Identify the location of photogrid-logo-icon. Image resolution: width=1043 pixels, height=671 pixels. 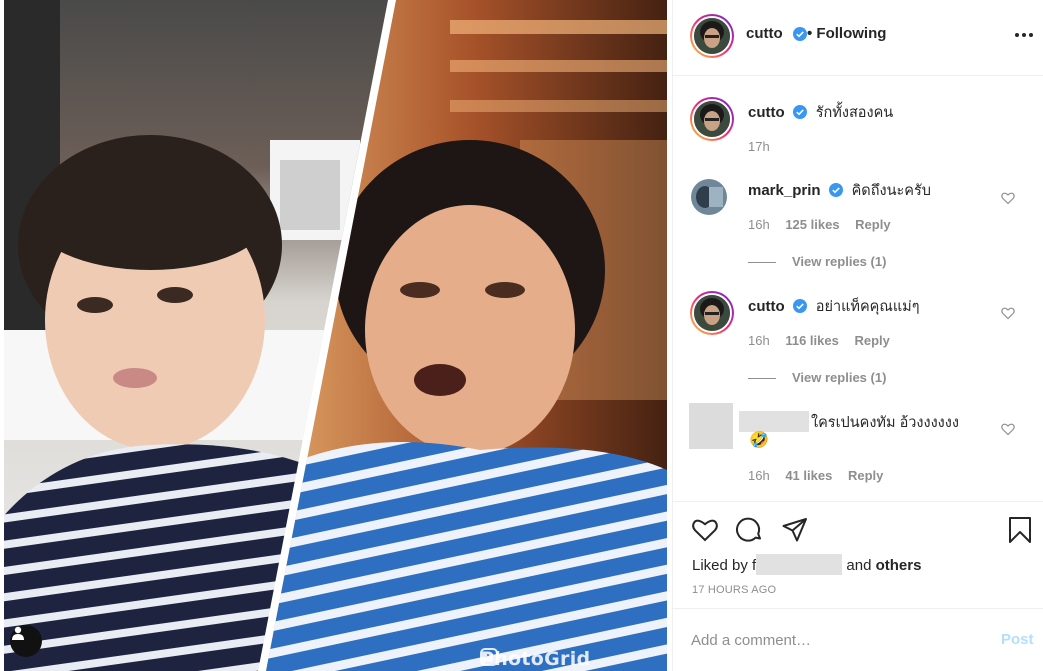
(489, 657).